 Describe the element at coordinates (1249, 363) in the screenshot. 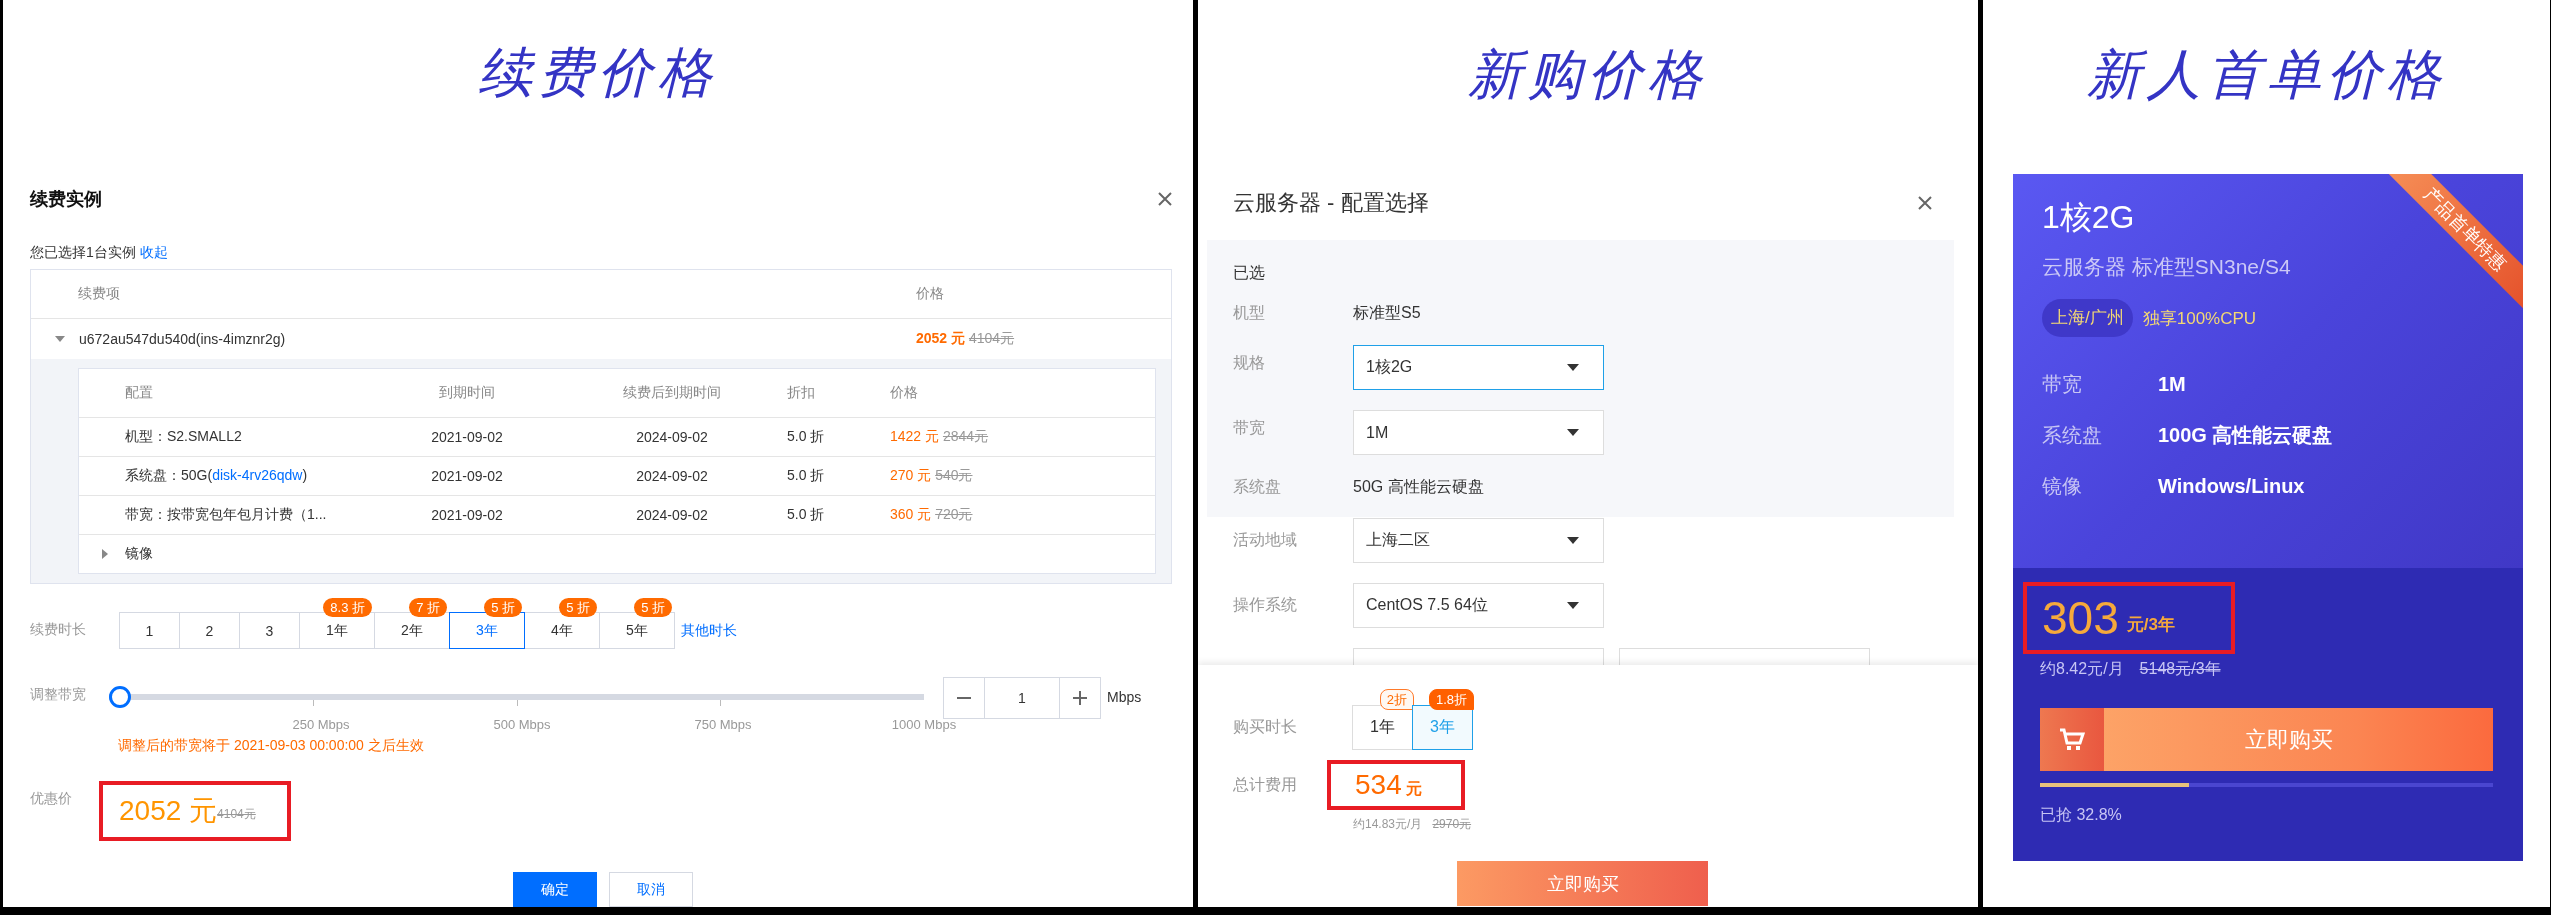

I see `field-label: 规格` at that location.